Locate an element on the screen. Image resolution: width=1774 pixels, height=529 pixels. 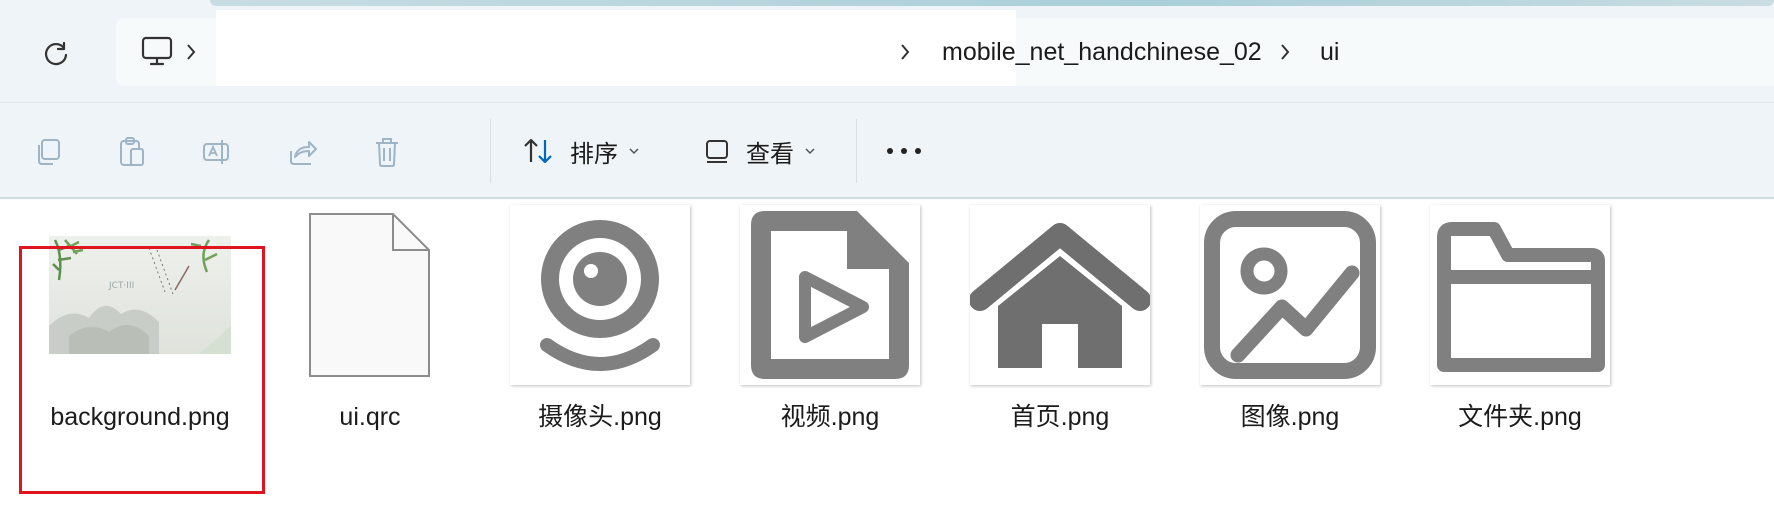
file-name: 摄像头.png is located at coordinates (600, 417).